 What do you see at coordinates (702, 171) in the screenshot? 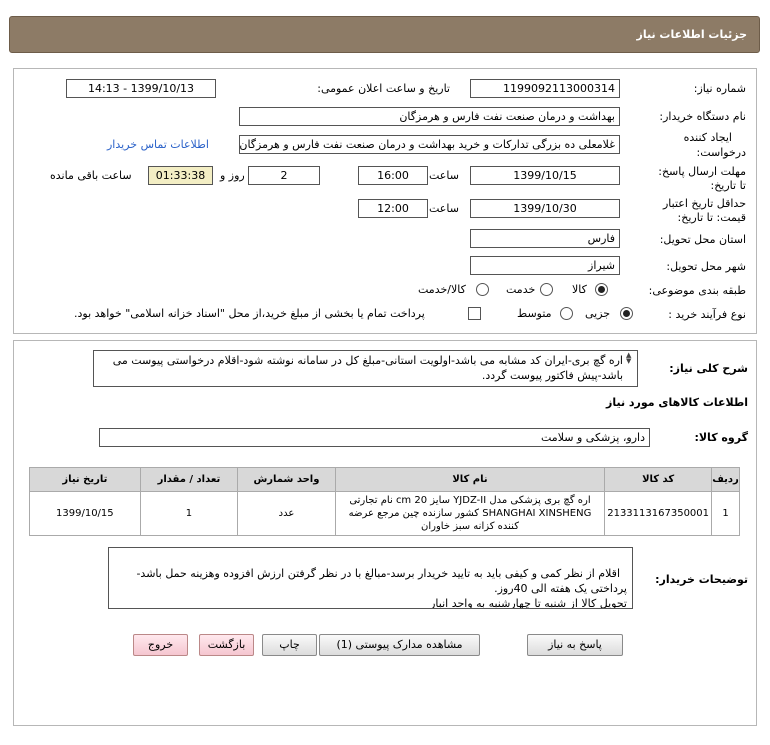
I see `deadline-label-1: مهلت ارسال پاسخ:` at bounding box center [702, 171].